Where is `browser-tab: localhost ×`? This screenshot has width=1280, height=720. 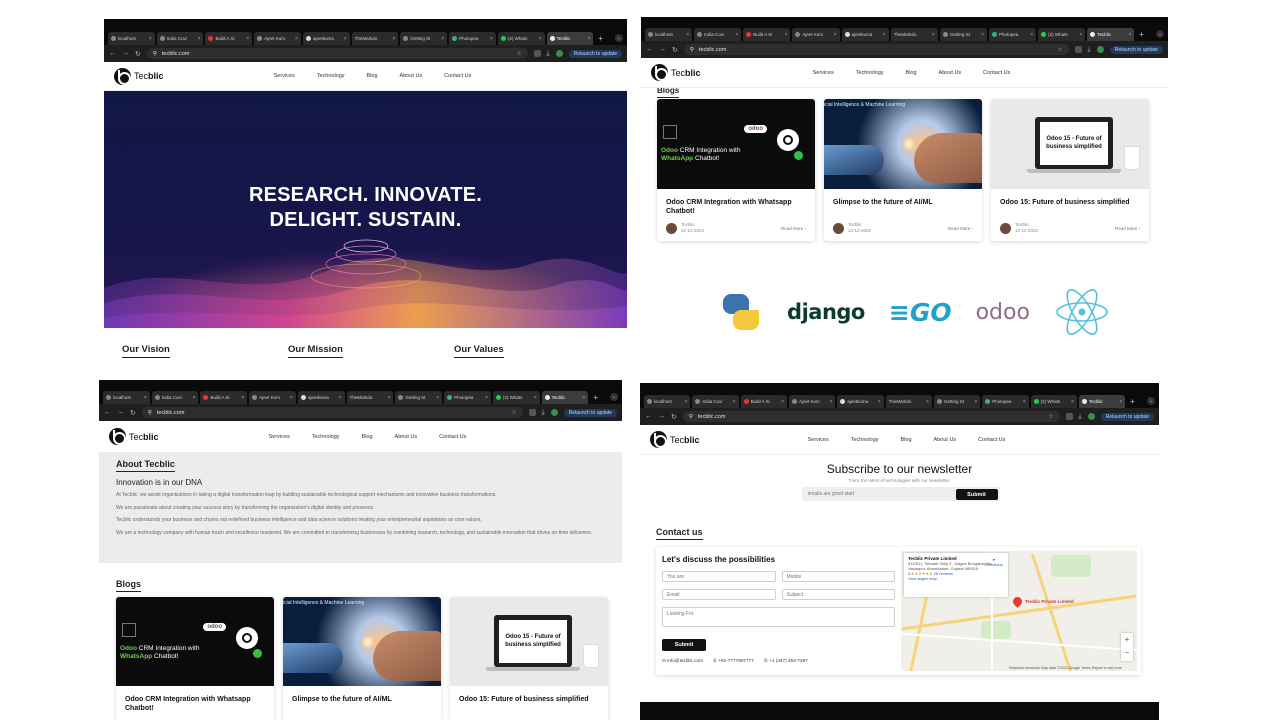 browser-tab: localhost × is located at coordinates (669, 34).